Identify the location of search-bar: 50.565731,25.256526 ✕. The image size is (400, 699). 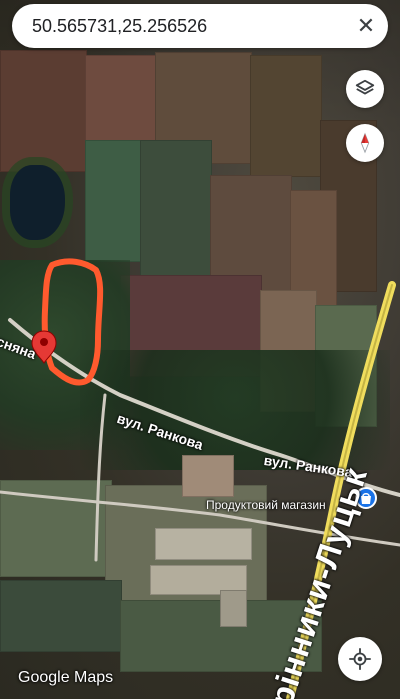
(200, 26).